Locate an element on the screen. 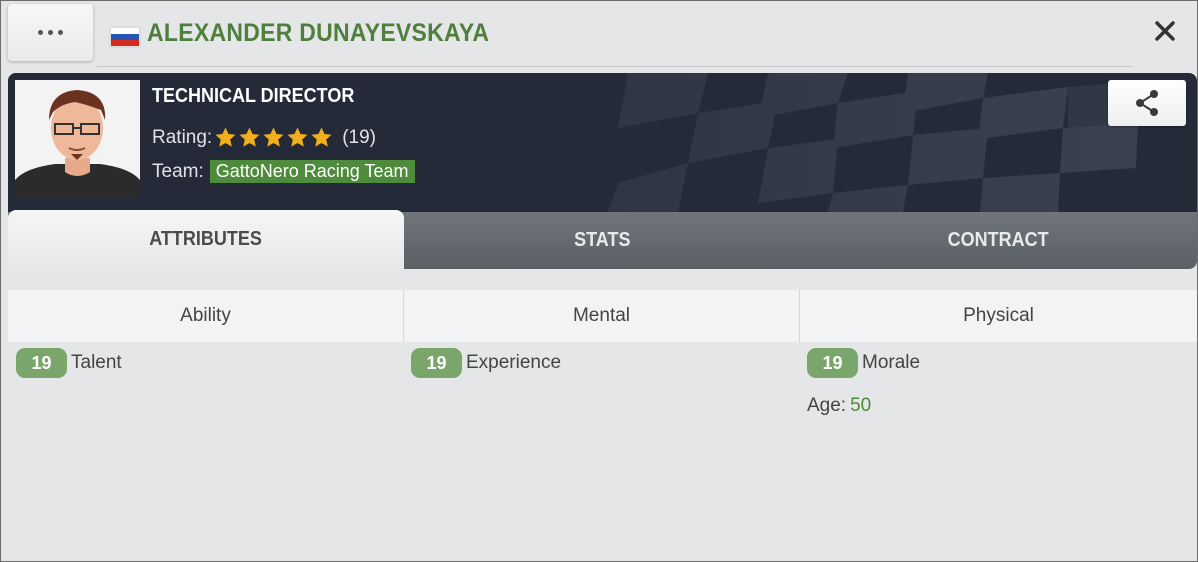  share-button is located at coordinates (1147, 103).